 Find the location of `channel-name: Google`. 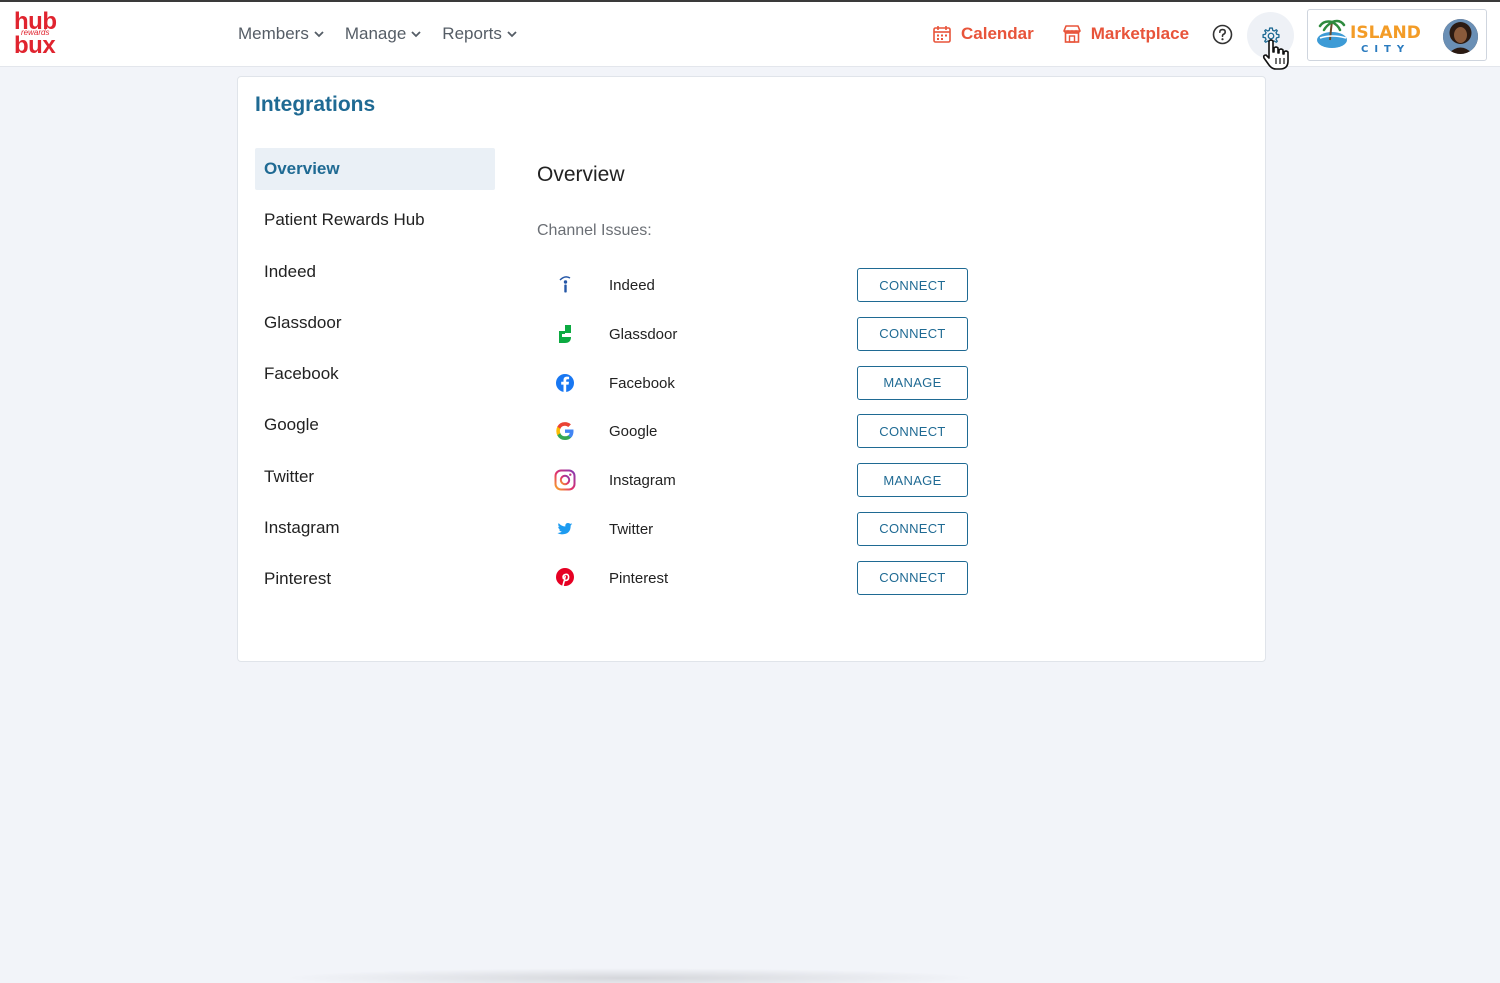

channel-name: Google is located at coordinates (633, 432).